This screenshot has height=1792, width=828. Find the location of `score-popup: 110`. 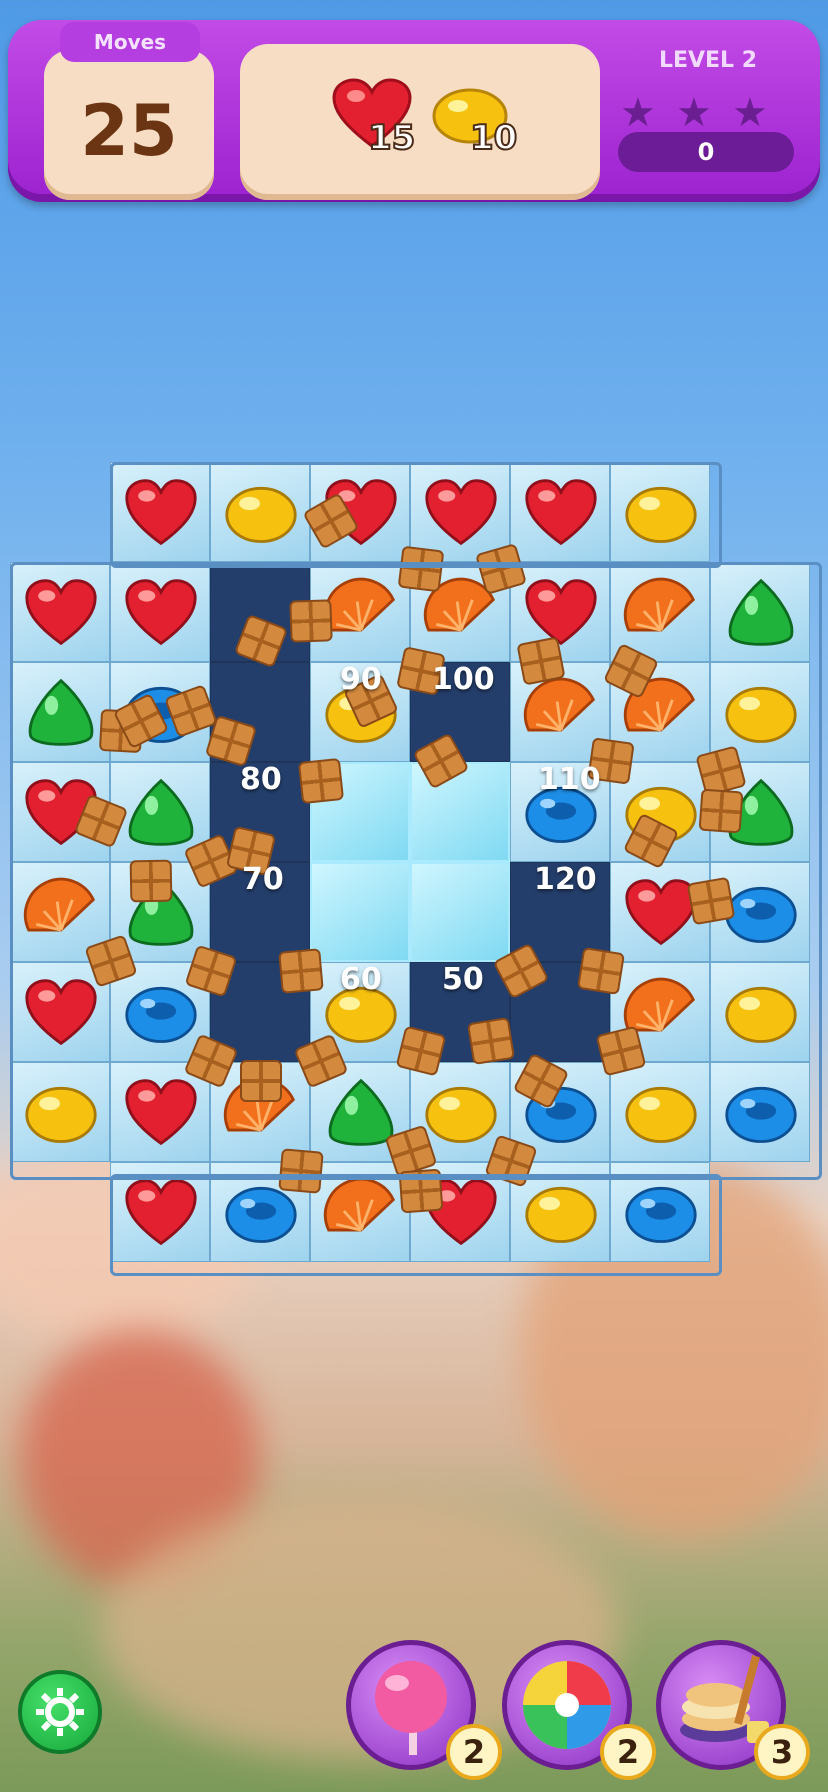

score-popup: 110 is located at coordinates (569, 779).